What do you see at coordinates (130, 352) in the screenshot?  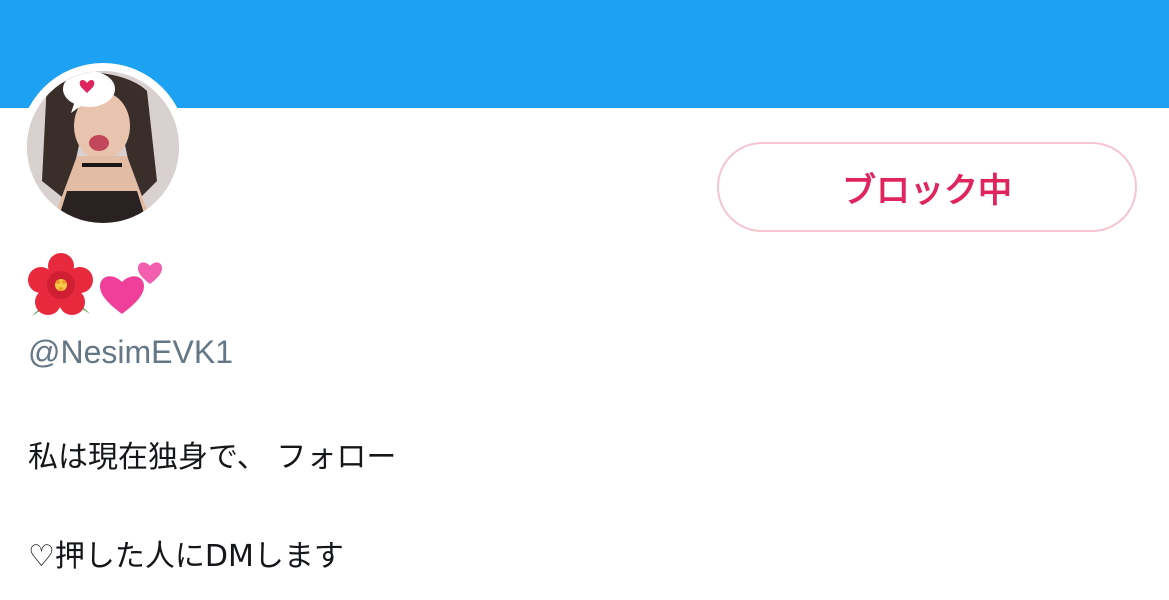 I see `user-handle: @NesimEVK1` at bounding box center [130, 352].